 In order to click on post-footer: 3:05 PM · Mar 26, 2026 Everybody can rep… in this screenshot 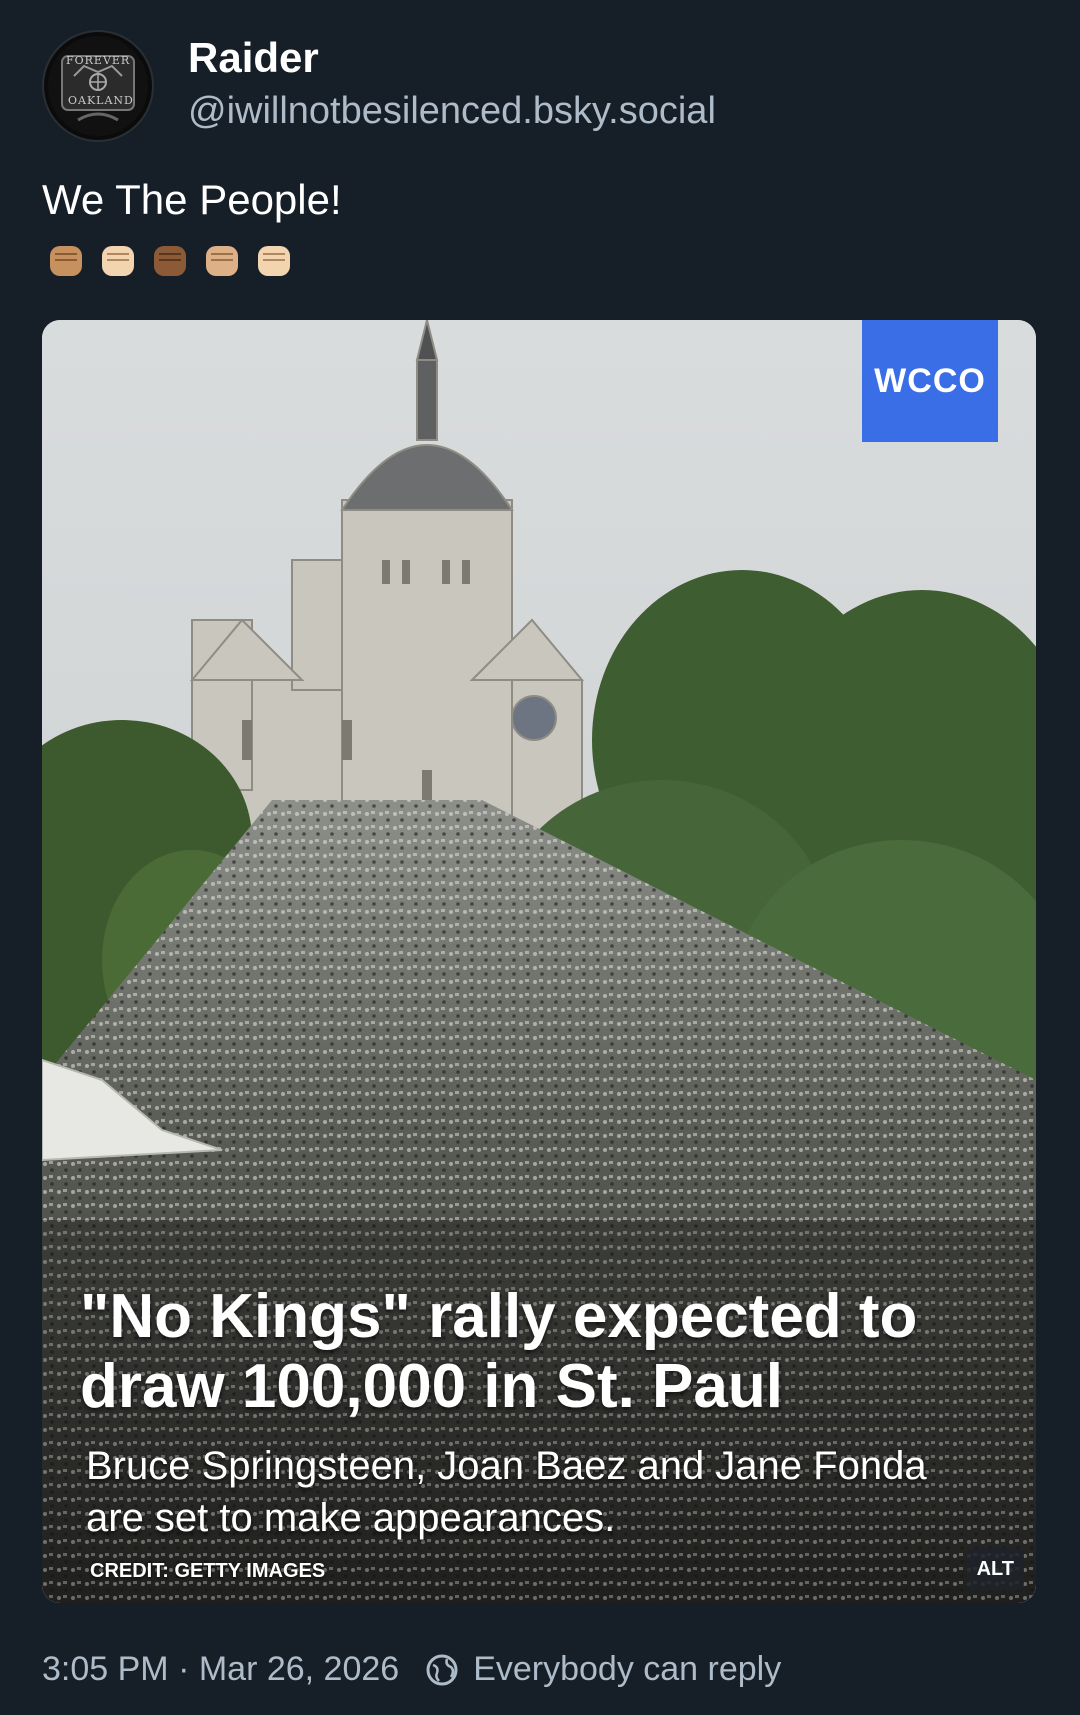, I will do `click(411, 1669)`.